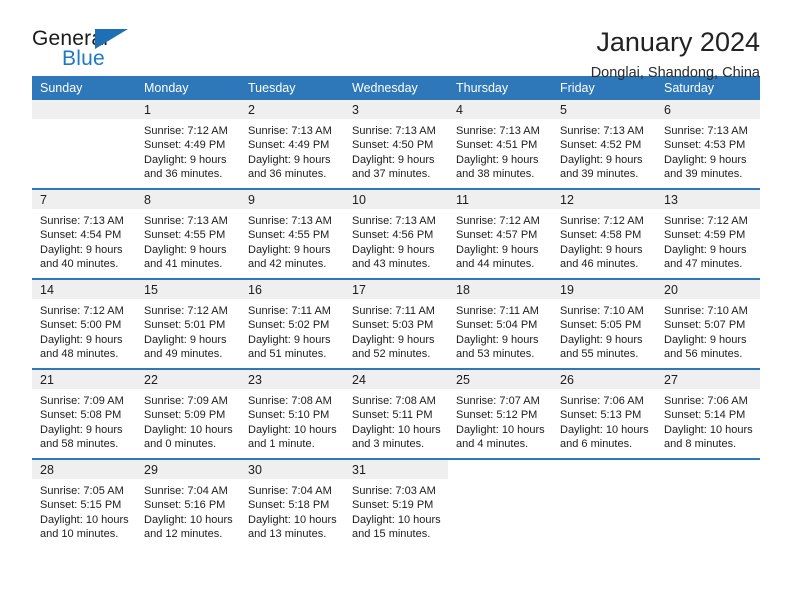 Image resolution: width=792 pixels, height=612 pixels. What do you see at coordinates (596, 444) in the screenshot?
I see `daylight-text: and 6 minutes.` at bounding box center [596, 444].